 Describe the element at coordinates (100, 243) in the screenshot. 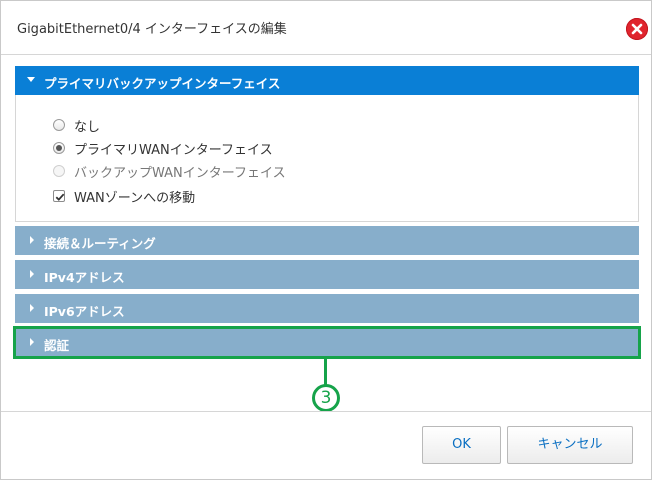

I see `panel-label: 接続＆ルーティング` at that location.